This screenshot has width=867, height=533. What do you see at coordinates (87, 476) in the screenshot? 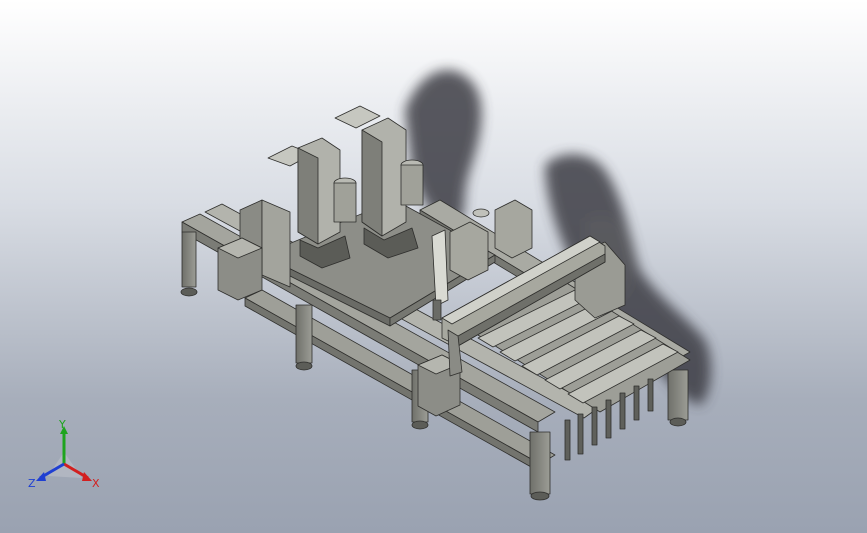
I see `x-axis-arrow` at bounding box center [87, 476].